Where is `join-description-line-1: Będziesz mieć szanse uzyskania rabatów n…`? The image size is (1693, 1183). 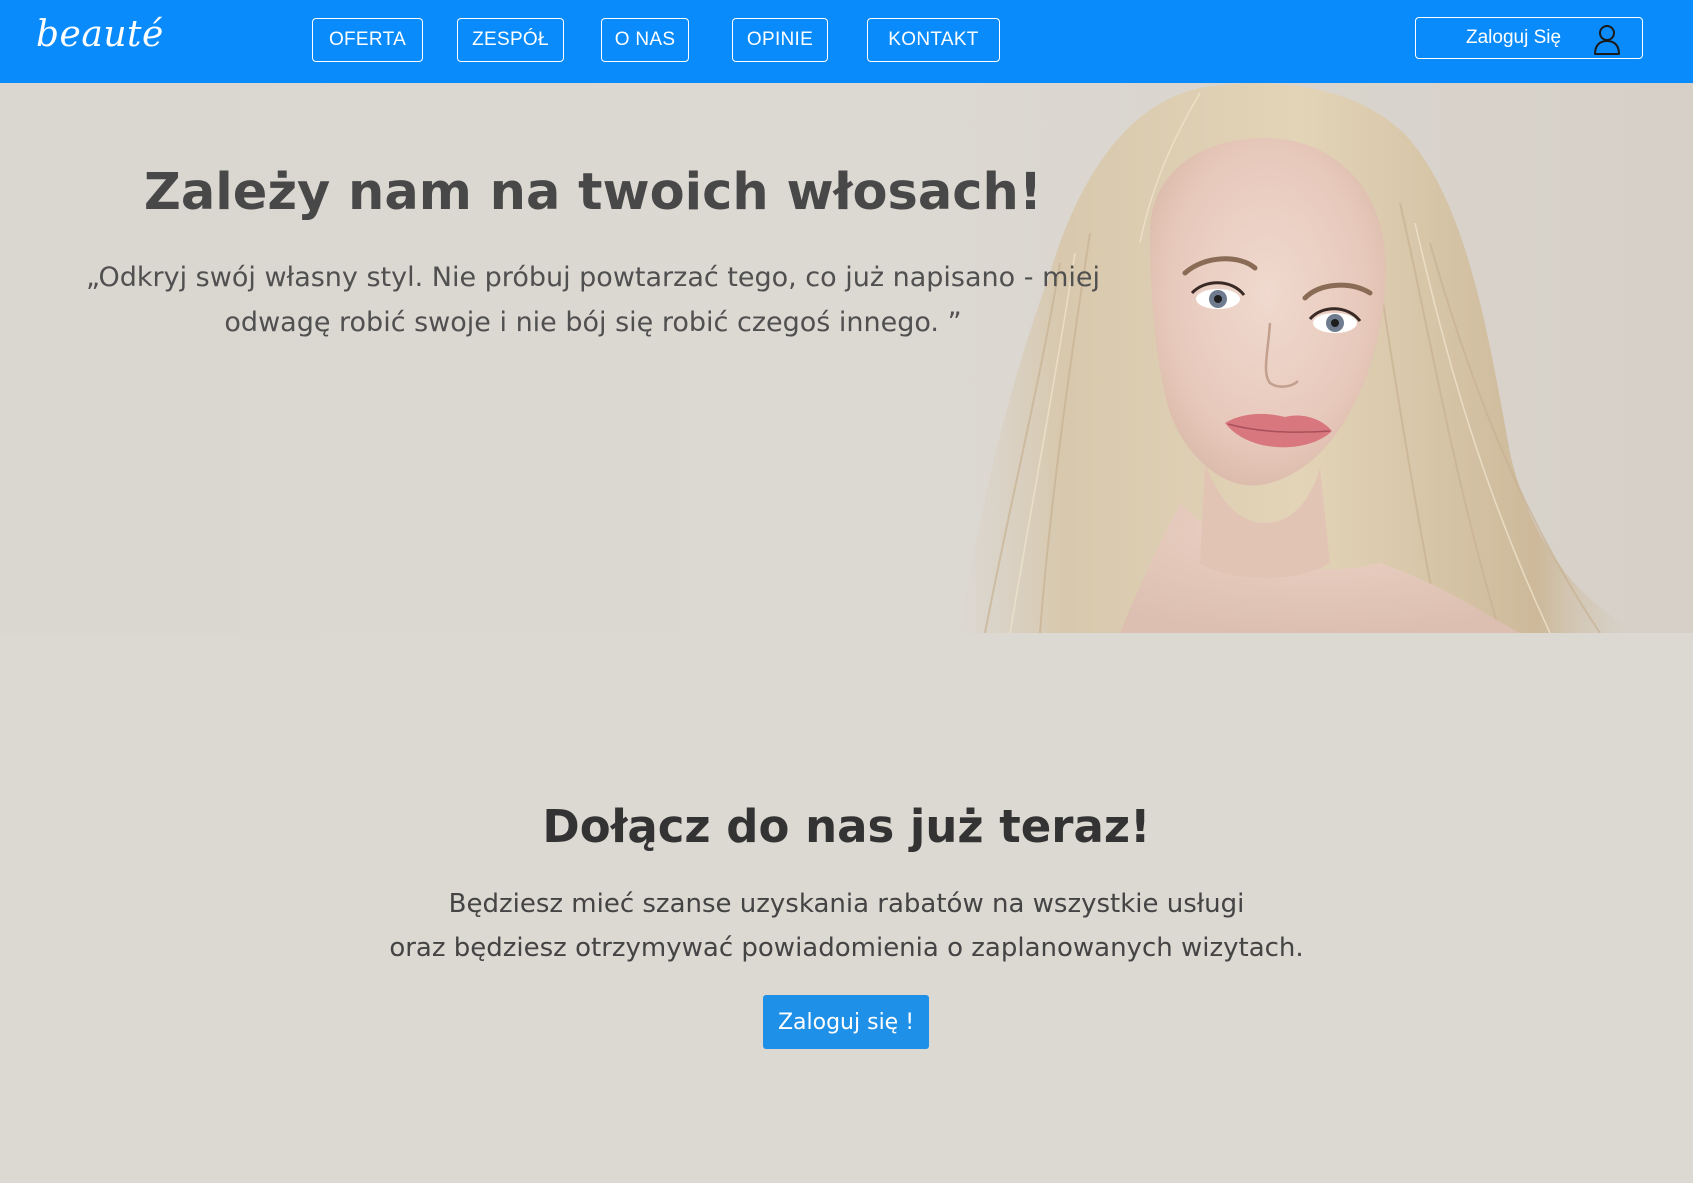
join-description-line-1: Będziesz mieć szanse uzyskania rabatów n… is located at coordinates (846, 904).